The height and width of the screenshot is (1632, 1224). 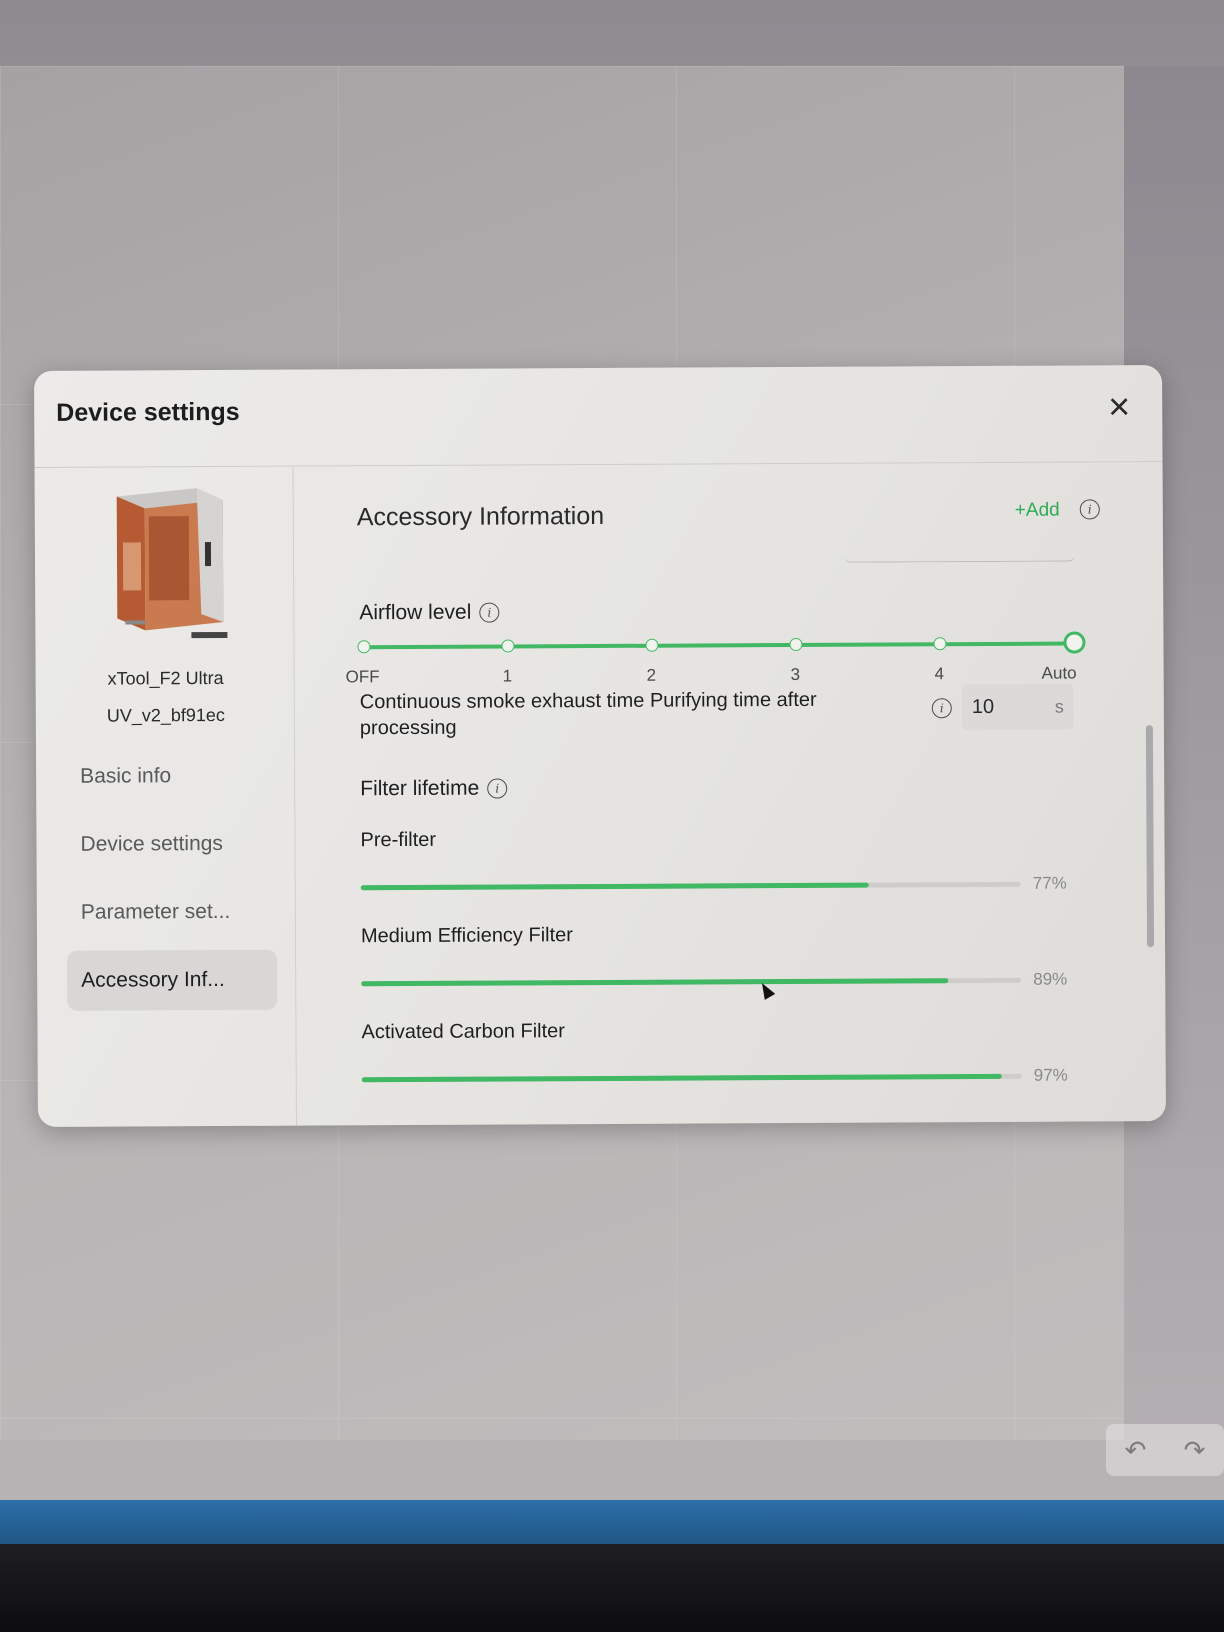 I want to click on filter-percent: 89%, so click(x=1050, y=979).